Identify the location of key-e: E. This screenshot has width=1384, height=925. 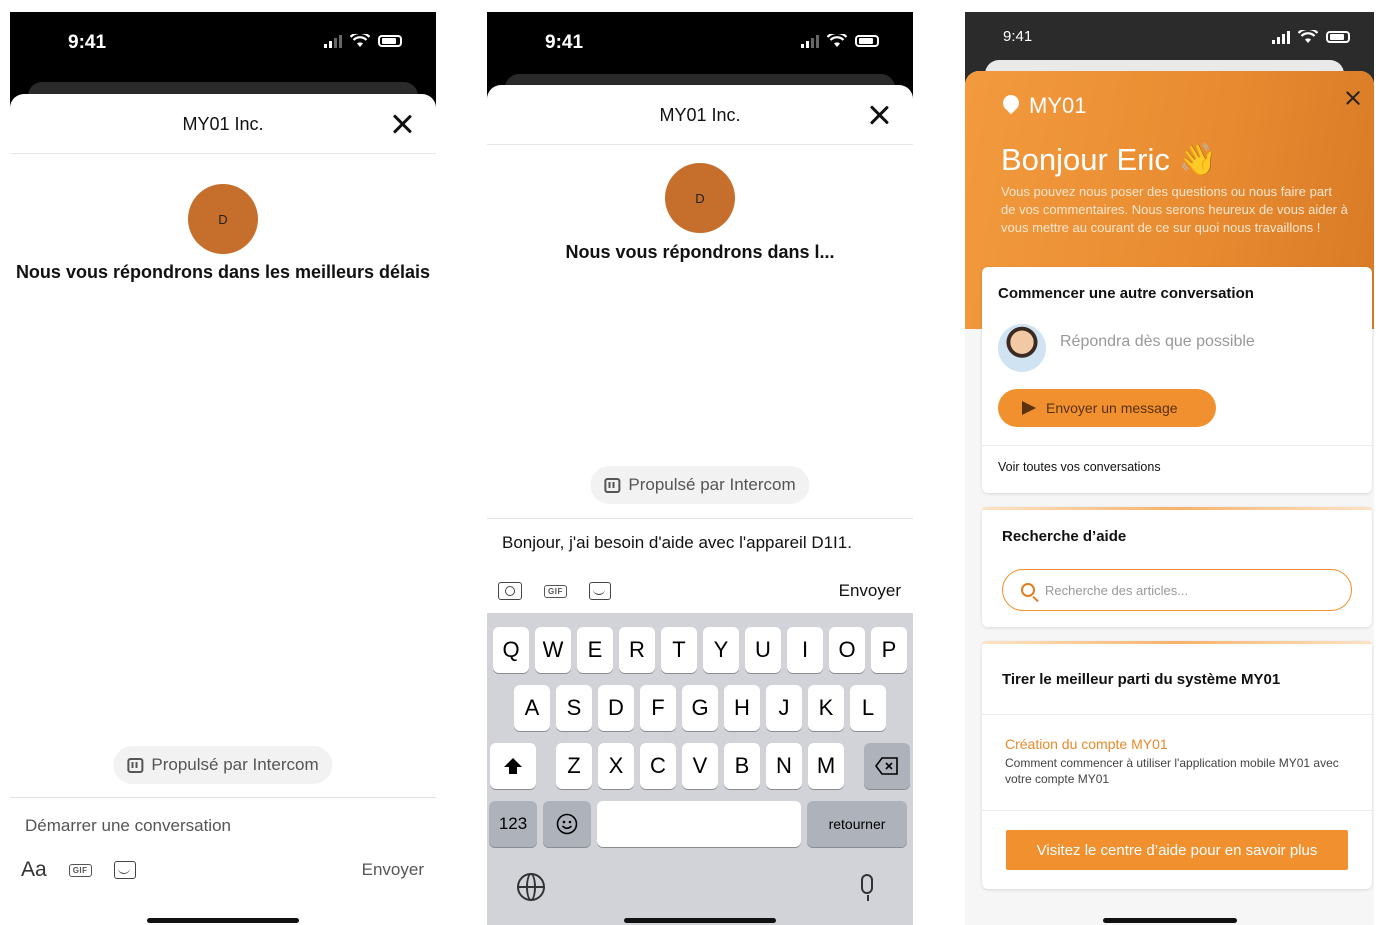
(595, 650).